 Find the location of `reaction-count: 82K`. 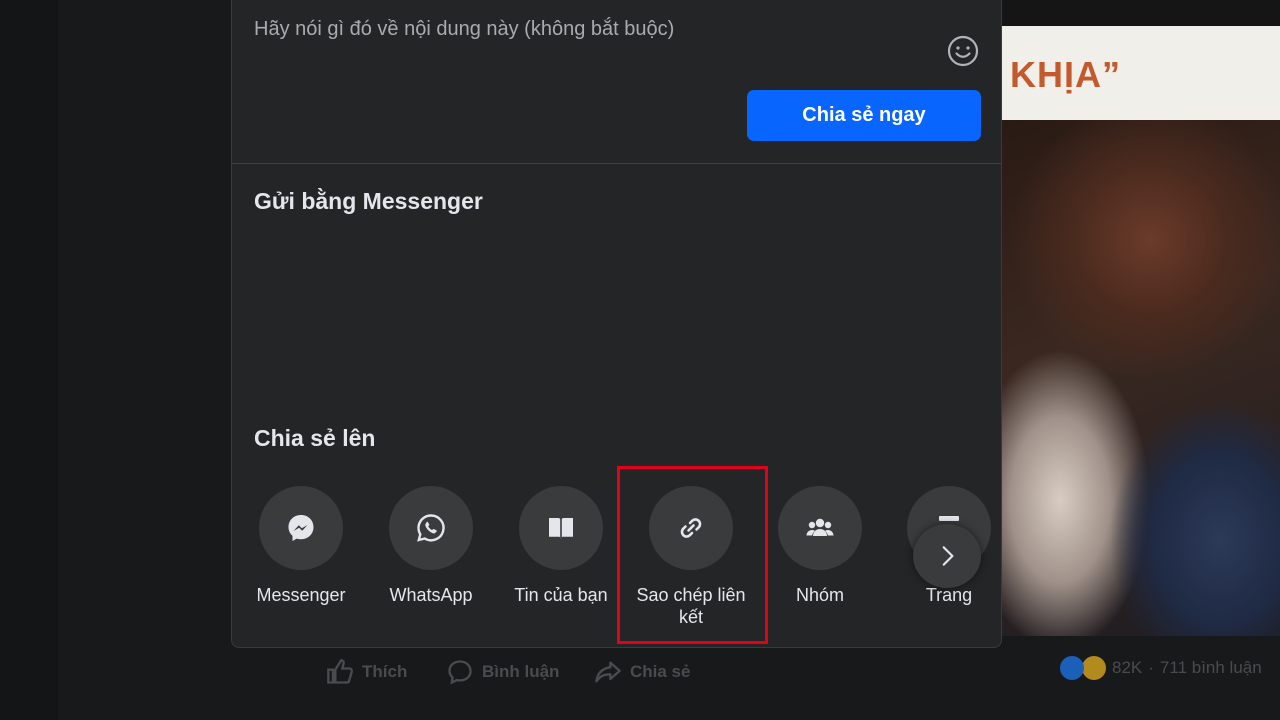

reaction-count: 82K is located at coordinates (1127, 667).